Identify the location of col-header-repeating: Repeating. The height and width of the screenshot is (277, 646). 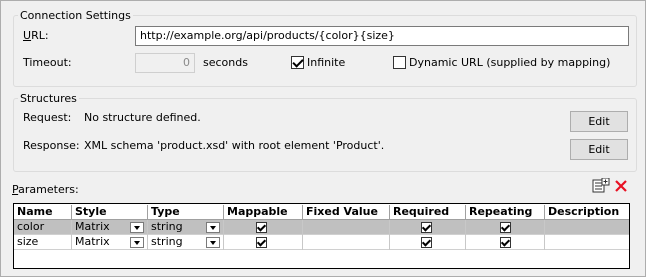
(505, 212).